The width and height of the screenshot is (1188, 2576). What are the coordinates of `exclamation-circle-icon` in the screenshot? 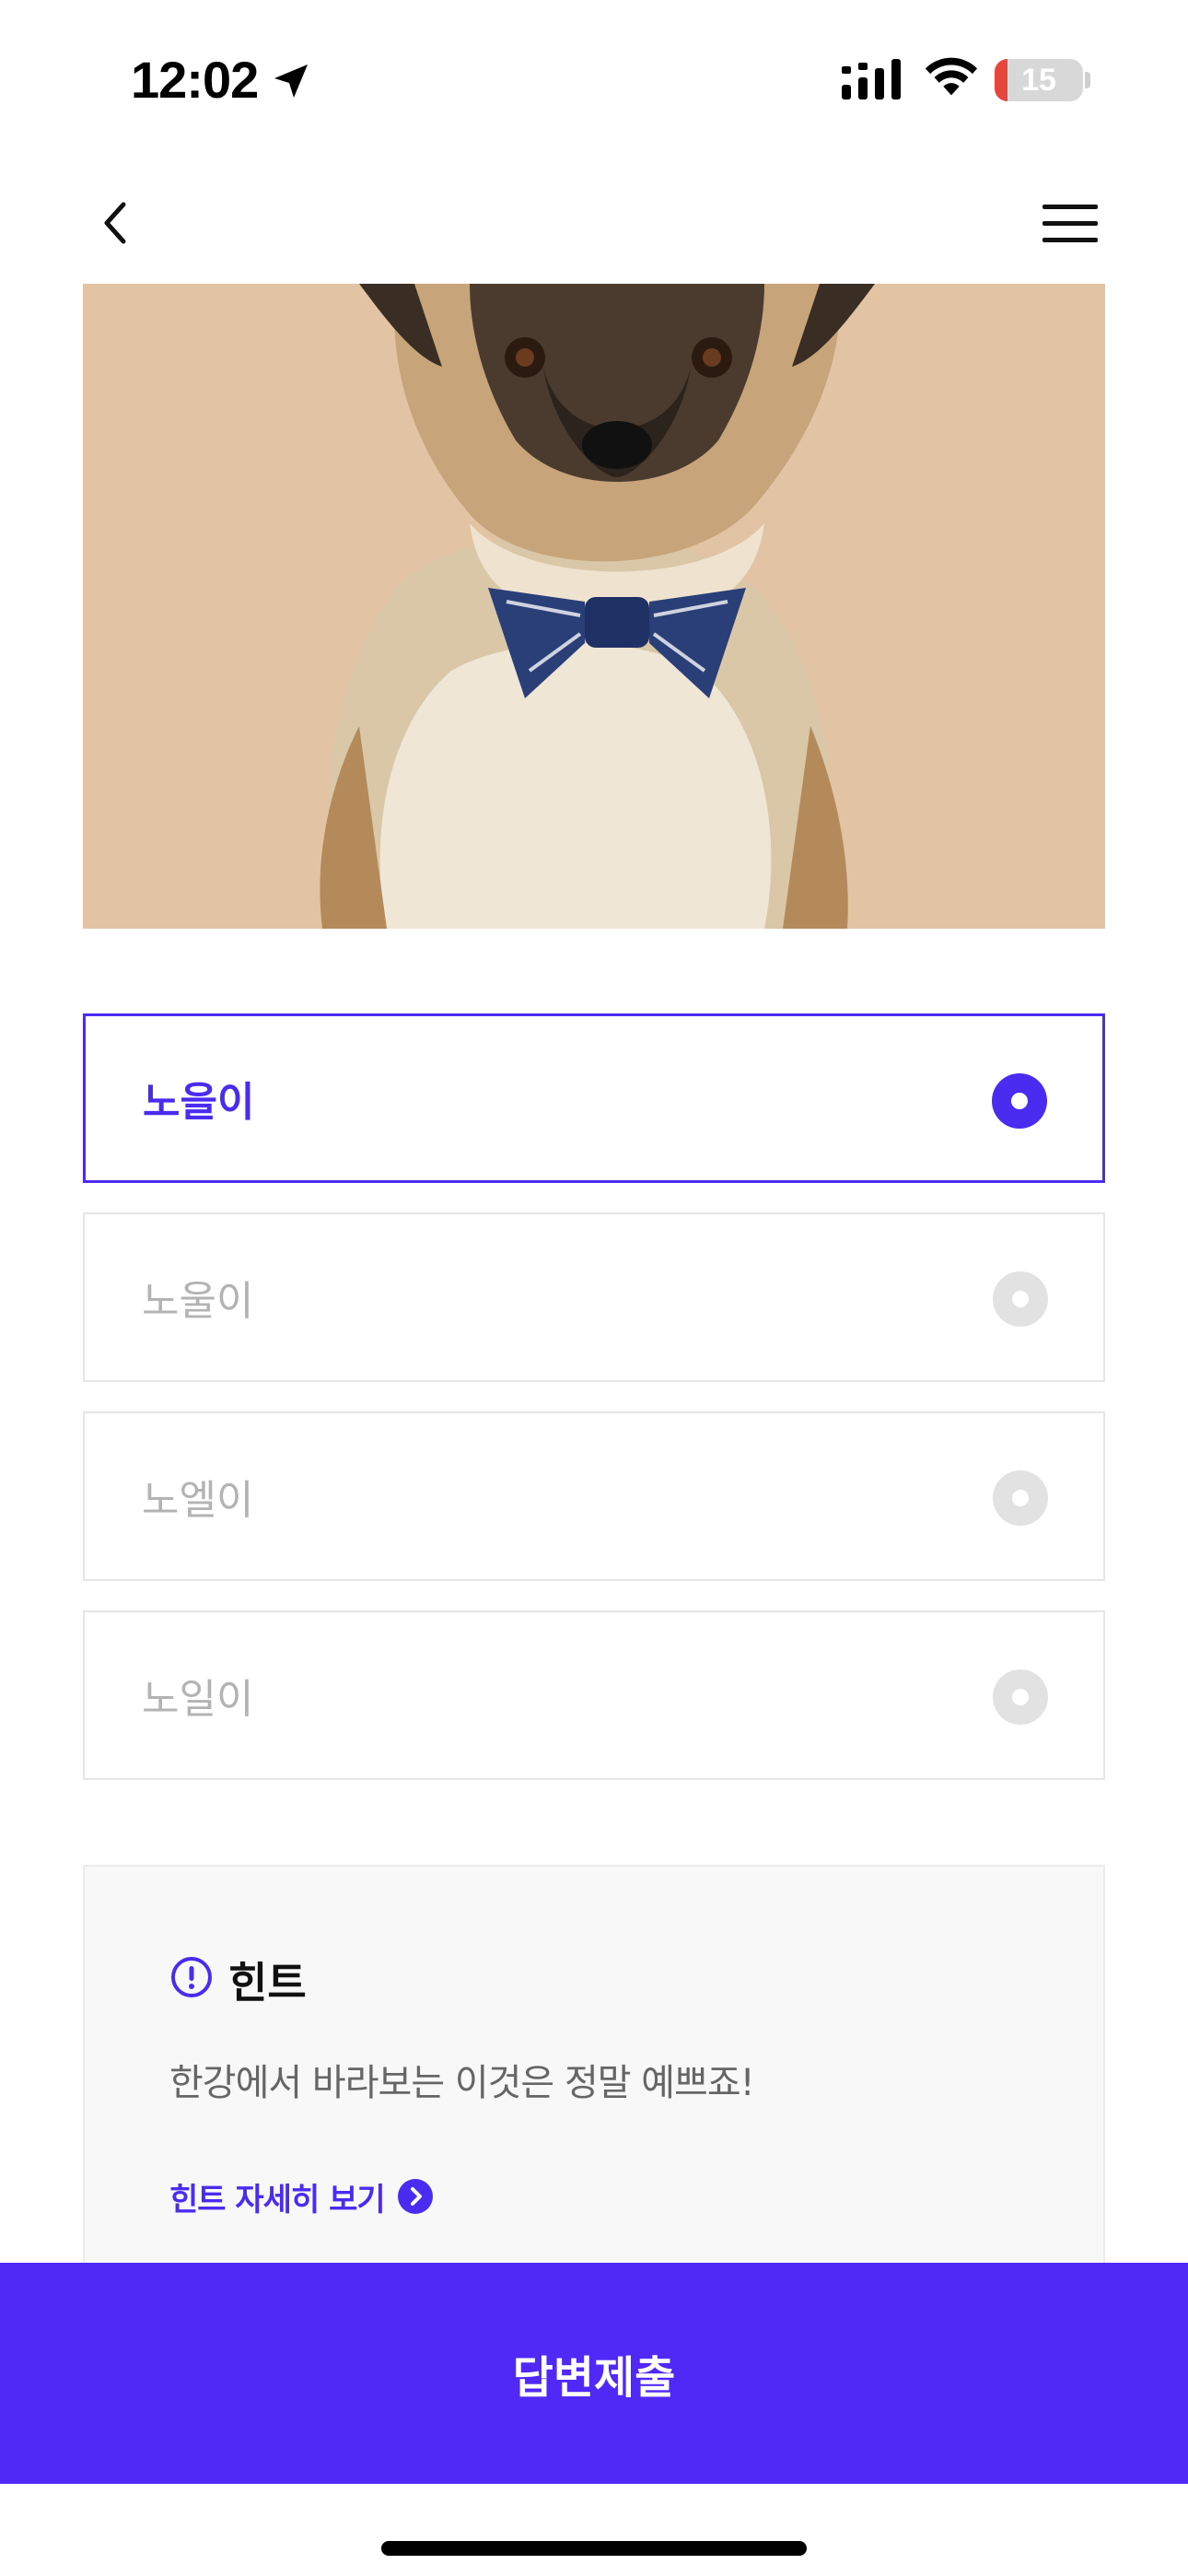 It's located at (191, 1977).